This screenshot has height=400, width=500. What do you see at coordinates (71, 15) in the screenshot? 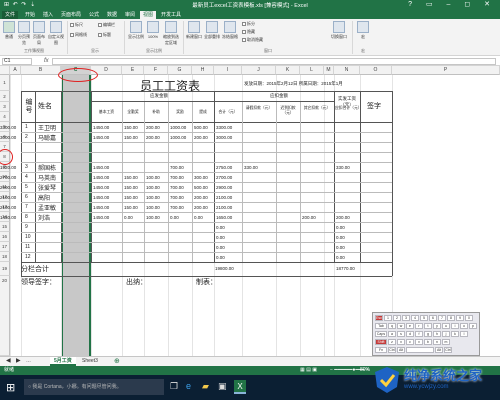
I see `tab-page-layout: 页面布局` at bounding box center [71, 15].